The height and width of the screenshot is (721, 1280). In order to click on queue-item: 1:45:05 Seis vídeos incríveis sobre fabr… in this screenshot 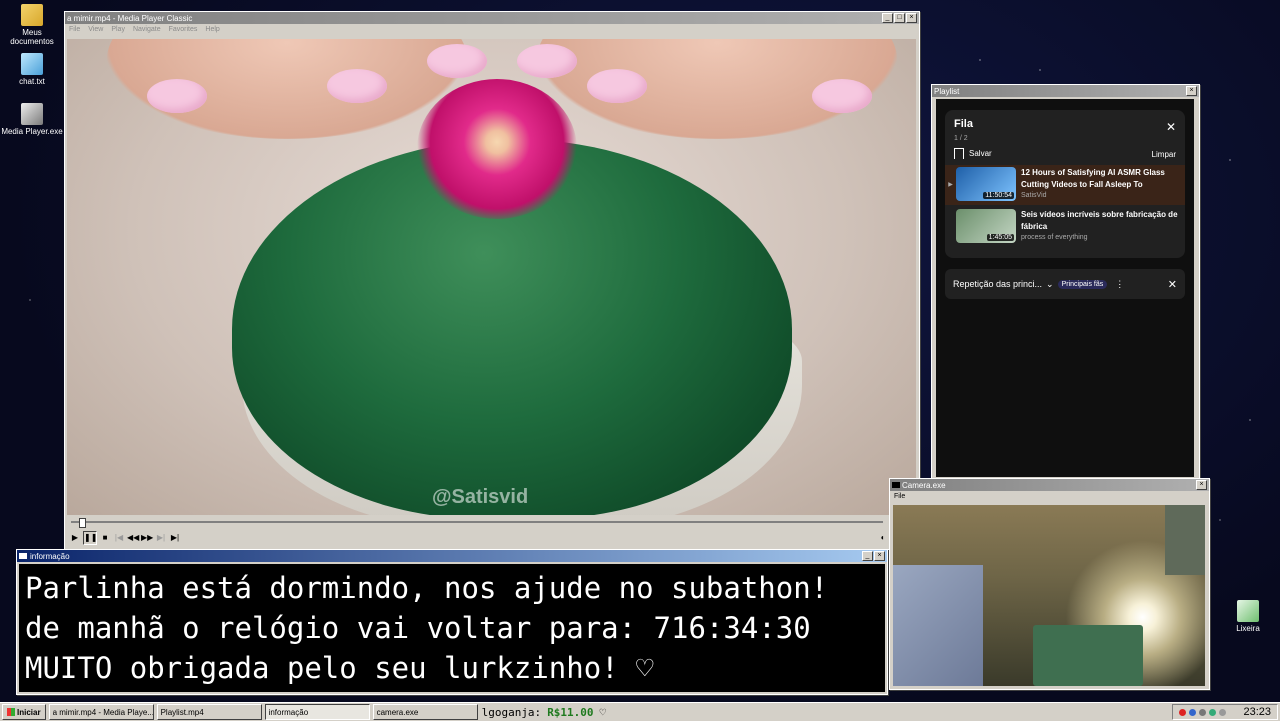, I will do `click(1065, 227)`.